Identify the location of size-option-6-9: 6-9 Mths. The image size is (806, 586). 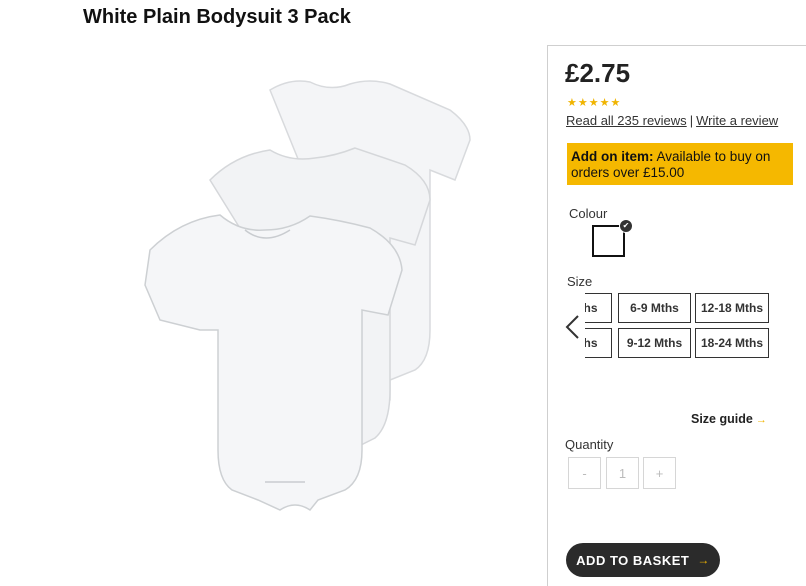
(654, 308).